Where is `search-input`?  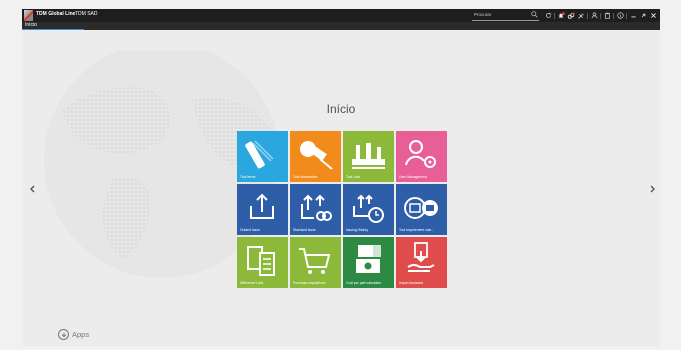
search-input is located at coordinates (501, 14).